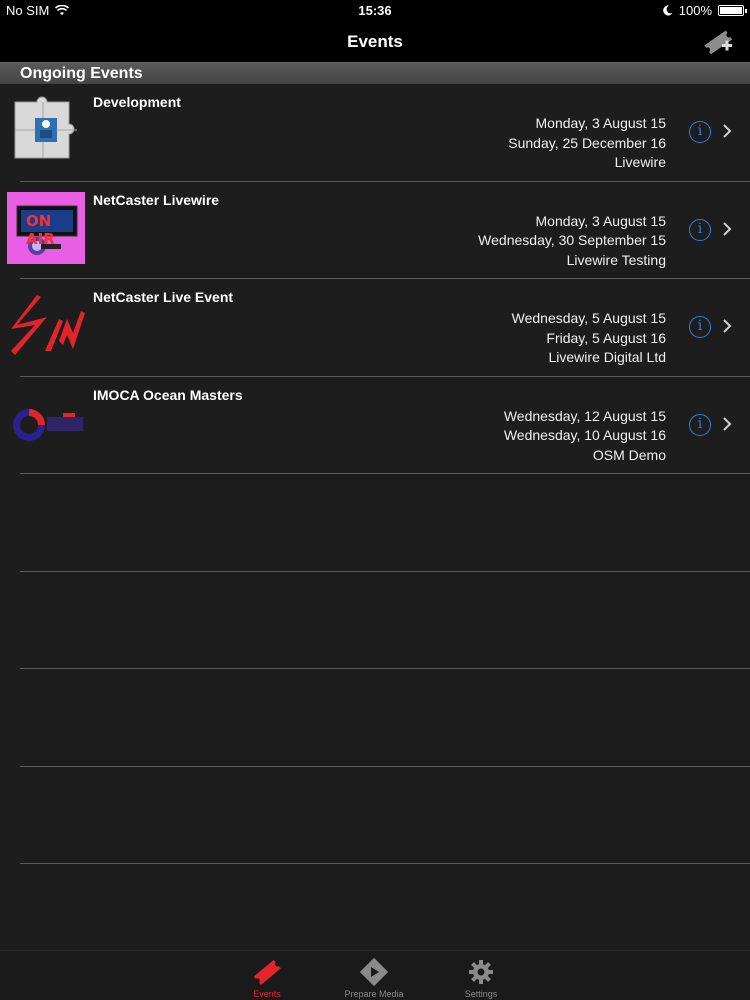 This screenshot has height=1000, width=750. Describe the element at coordinates (81, 73) in the screenshot. I see `section-header-label: Ongoing Events` at that location.